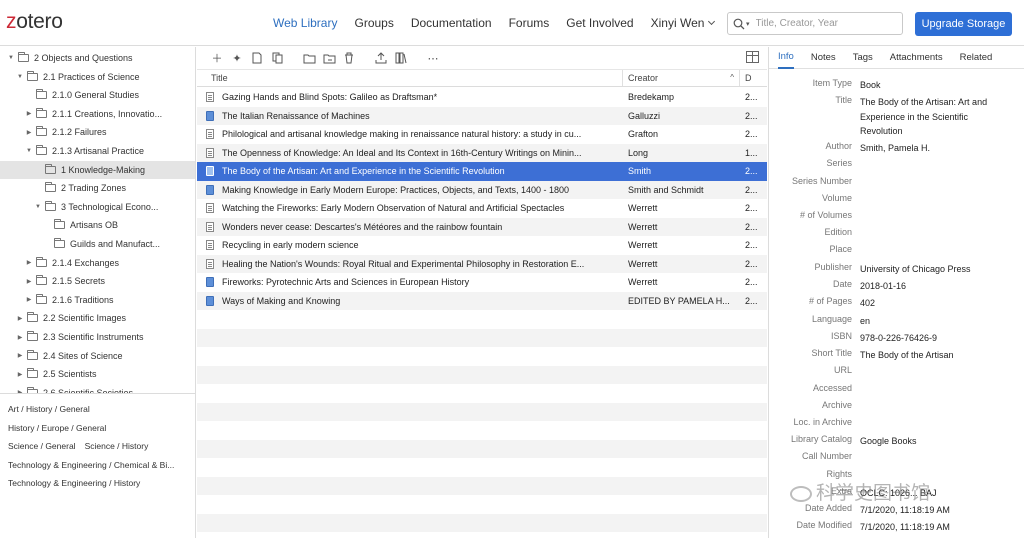 The image size is (1024, 538). I want to click on field-value: 402, so click(932, 301).